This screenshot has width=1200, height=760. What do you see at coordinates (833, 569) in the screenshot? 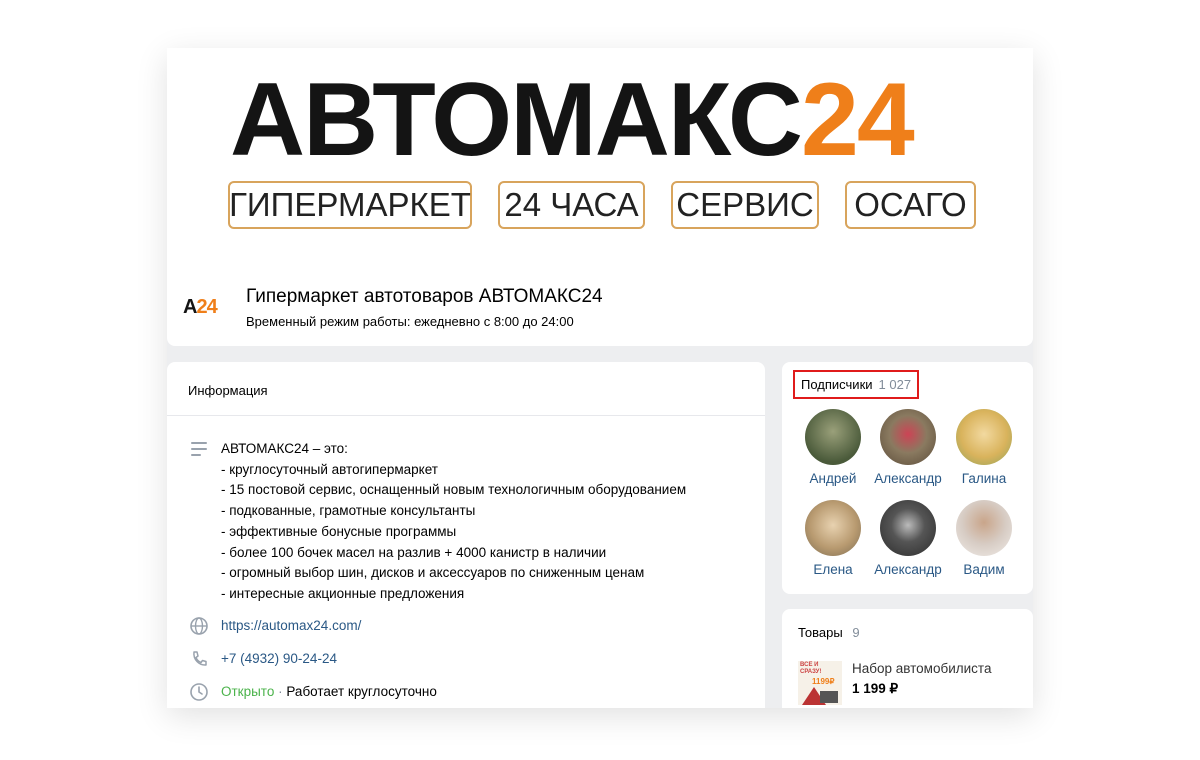
I see `subscriber-name: Елена` at bounding box center [833, 569].